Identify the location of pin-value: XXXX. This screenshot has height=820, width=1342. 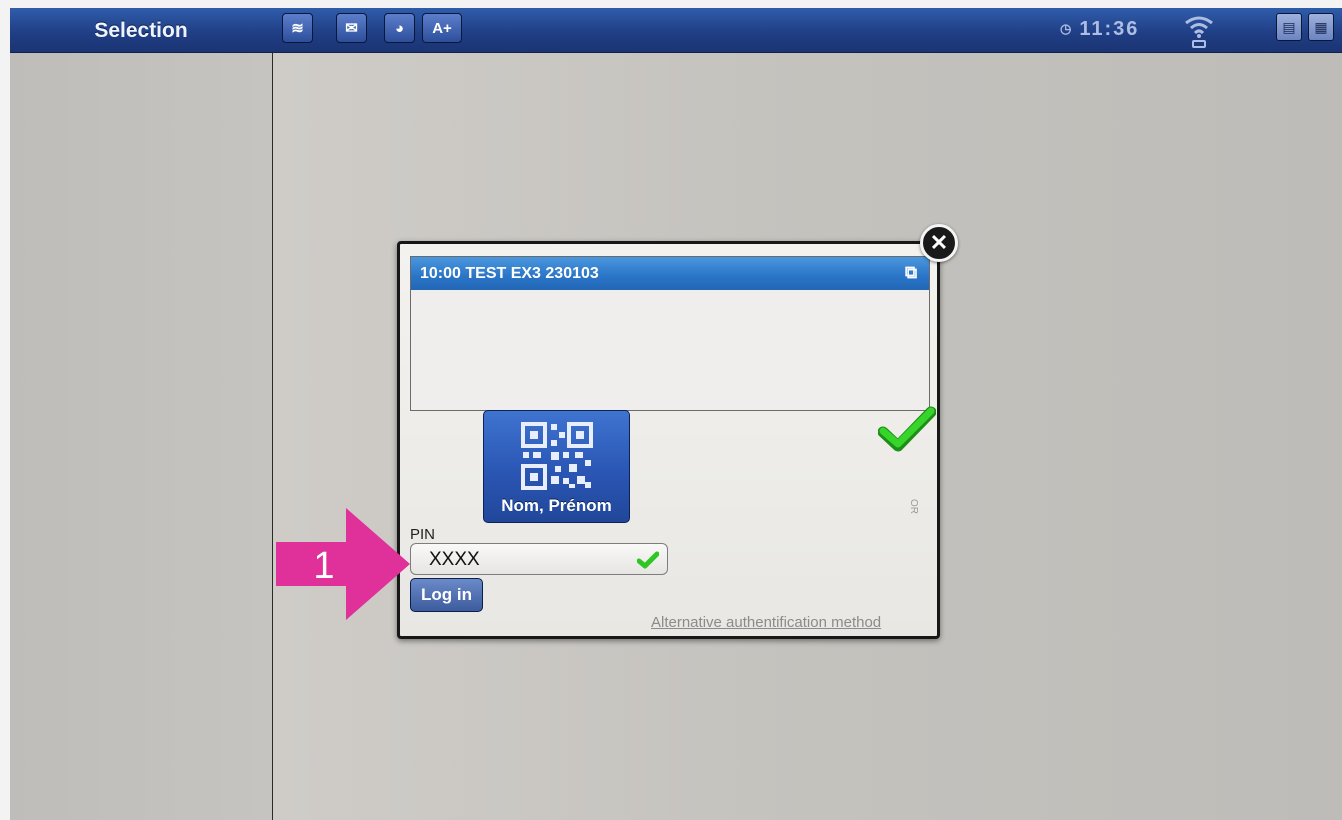
(454, 559).